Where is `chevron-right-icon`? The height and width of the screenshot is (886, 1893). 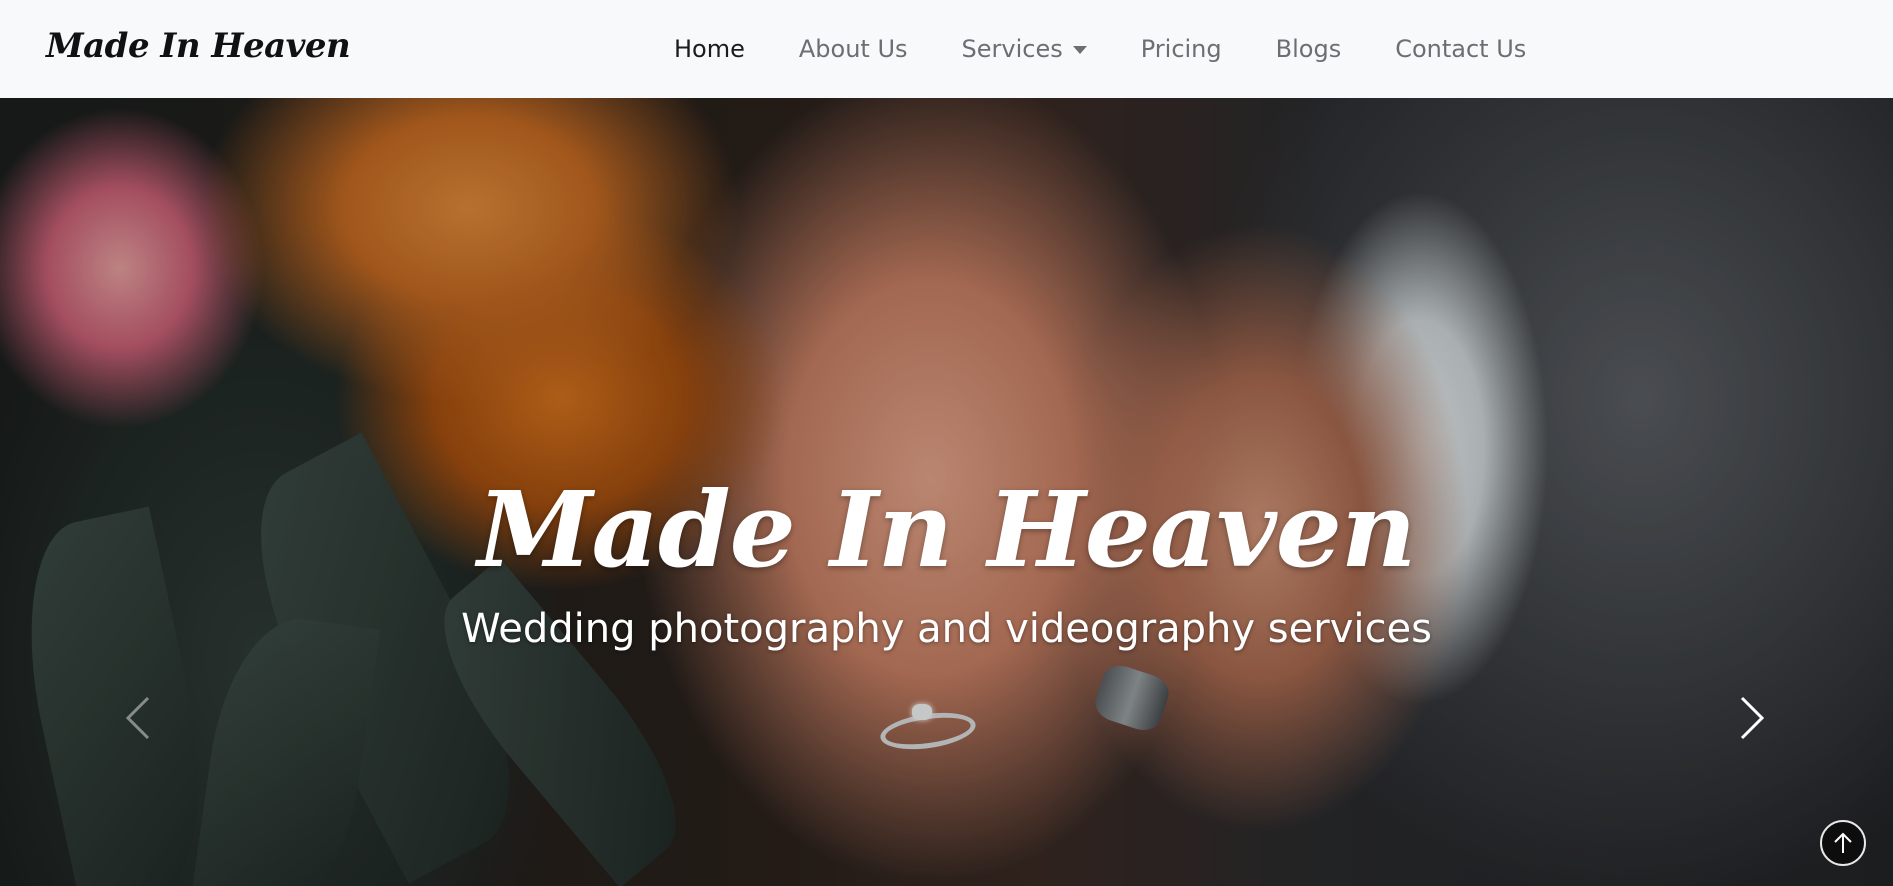 chevron-right-icon is located at coordinates (1752, 718).